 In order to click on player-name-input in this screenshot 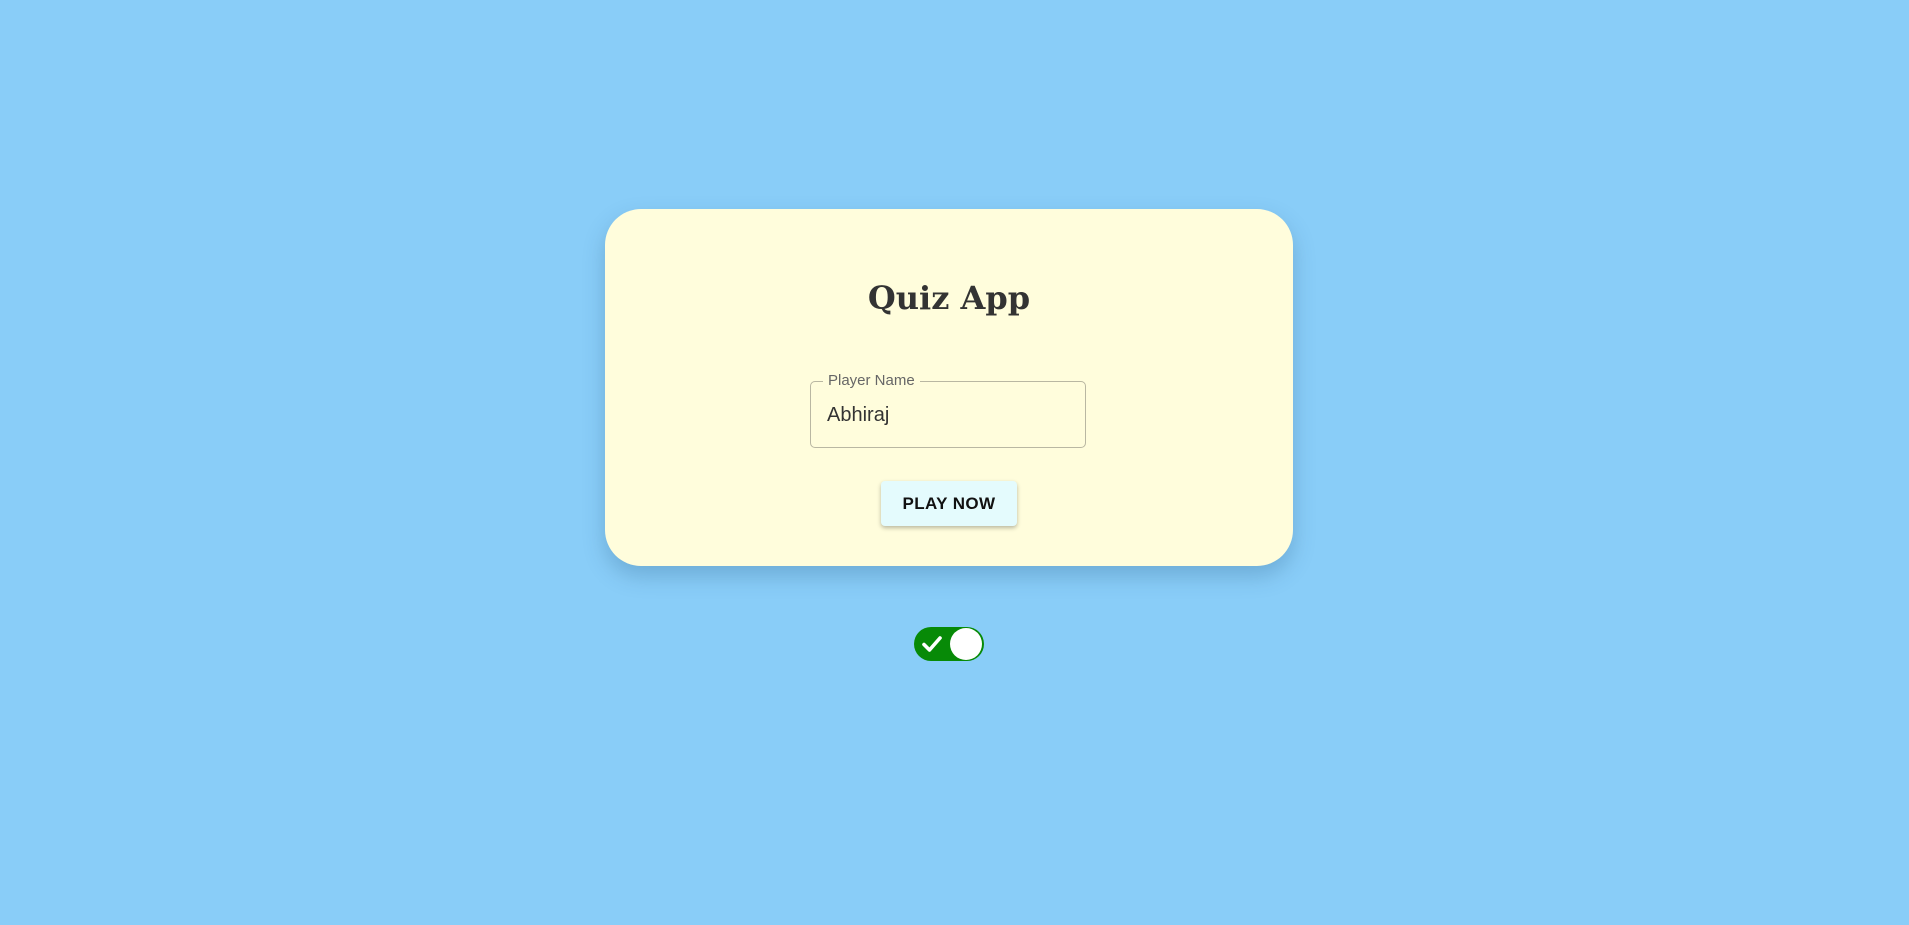, I will do `click(947, 415)`.